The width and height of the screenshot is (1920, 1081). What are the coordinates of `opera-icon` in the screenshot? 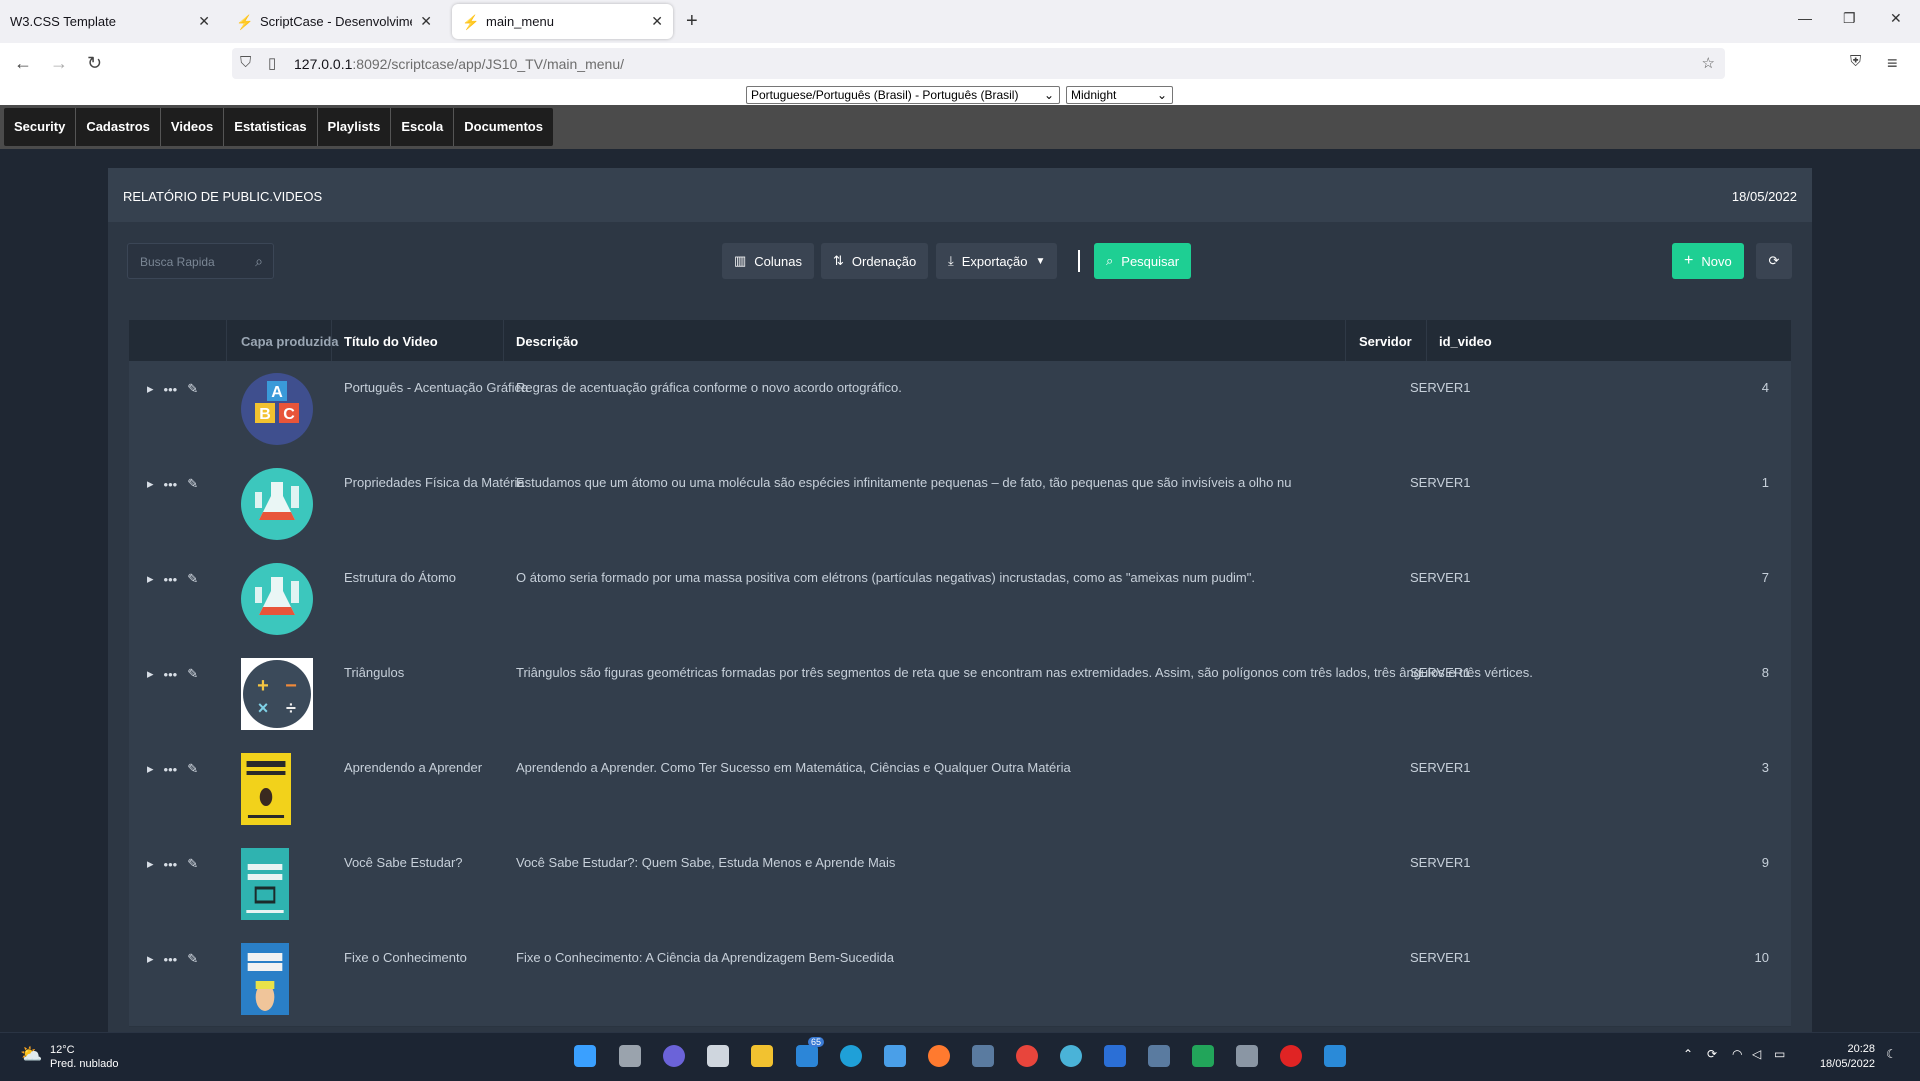 It's located at (1291, 1056).